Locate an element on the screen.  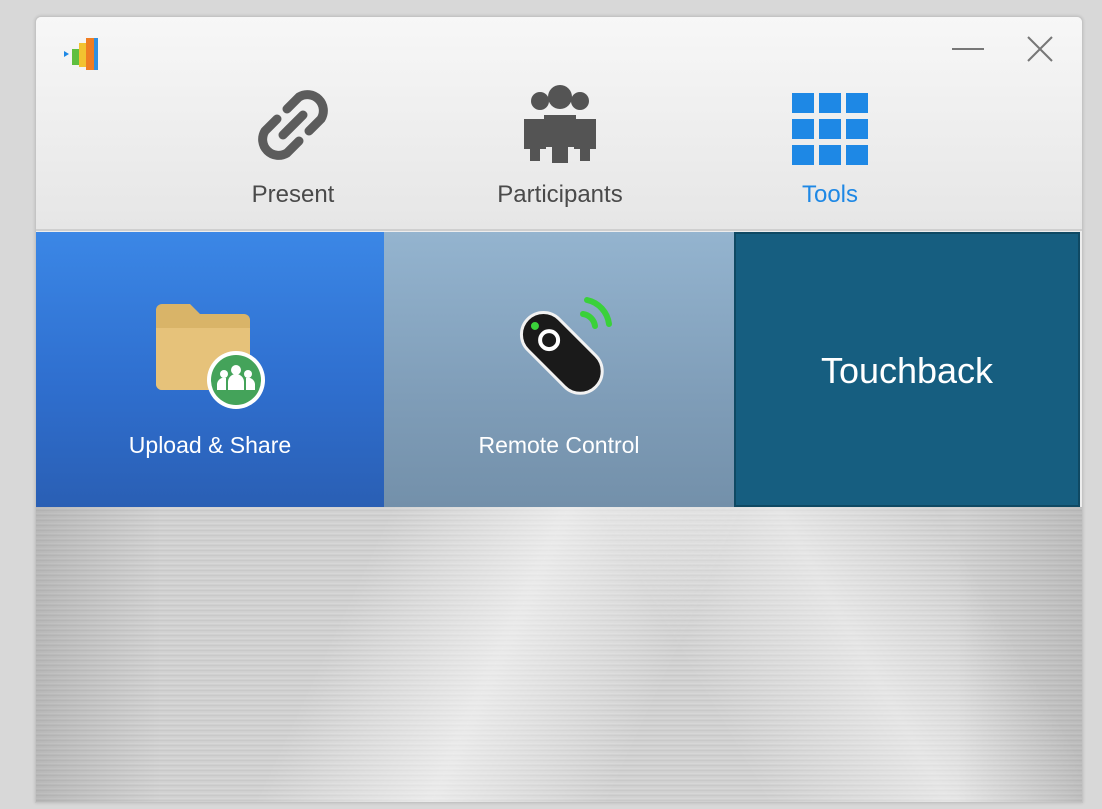
tab-tools-label: Tools is located at coordinates (830, 194).